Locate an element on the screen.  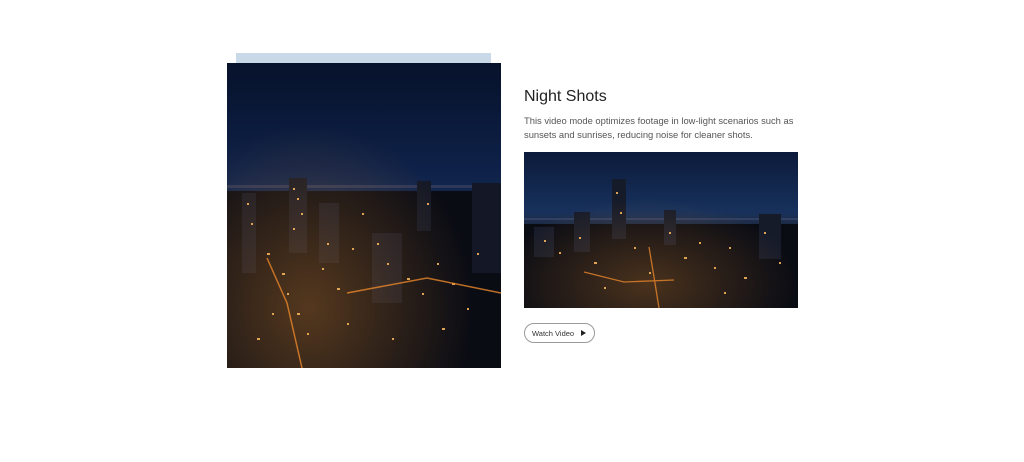
feature-title: Night Shots is located at coordinates (565, 96).